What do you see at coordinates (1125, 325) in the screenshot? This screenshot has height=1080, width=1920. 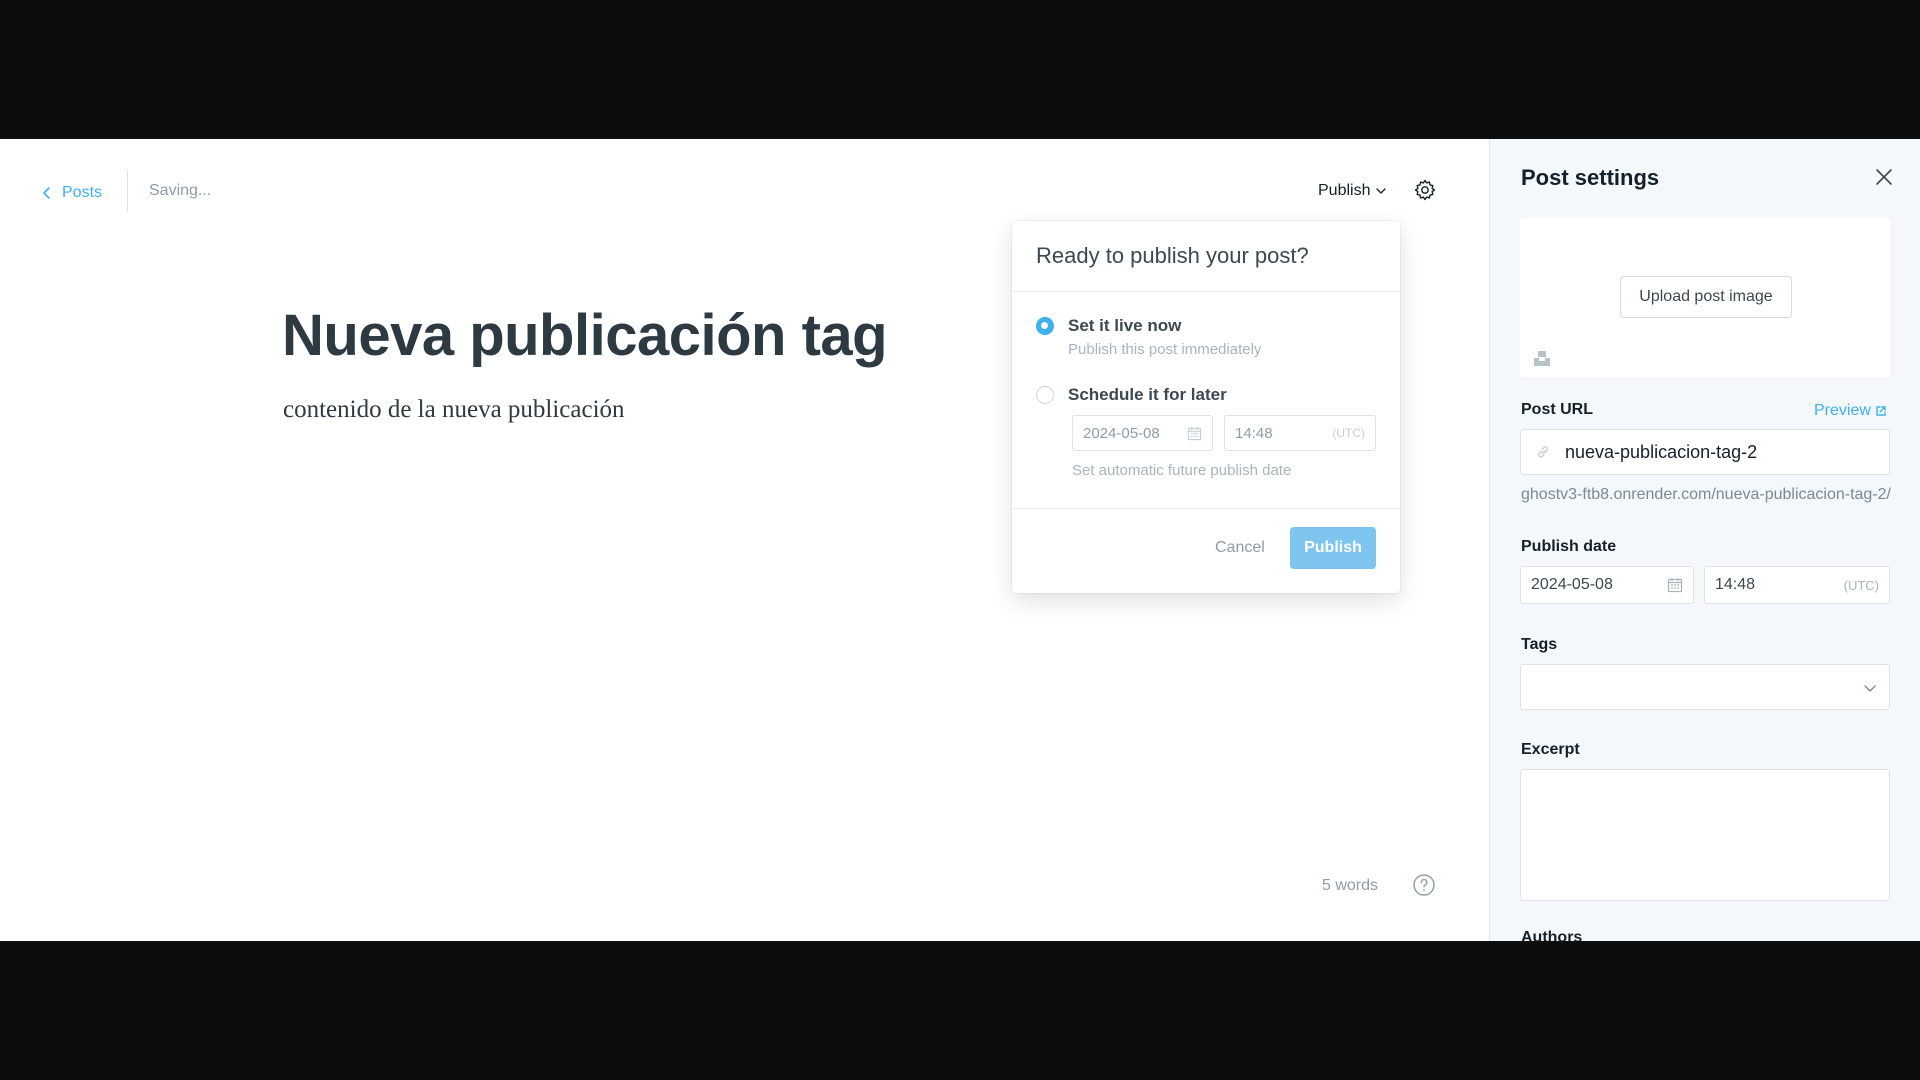 I see `option-now-title: Set it live now` at bounding box center [1125, 325].